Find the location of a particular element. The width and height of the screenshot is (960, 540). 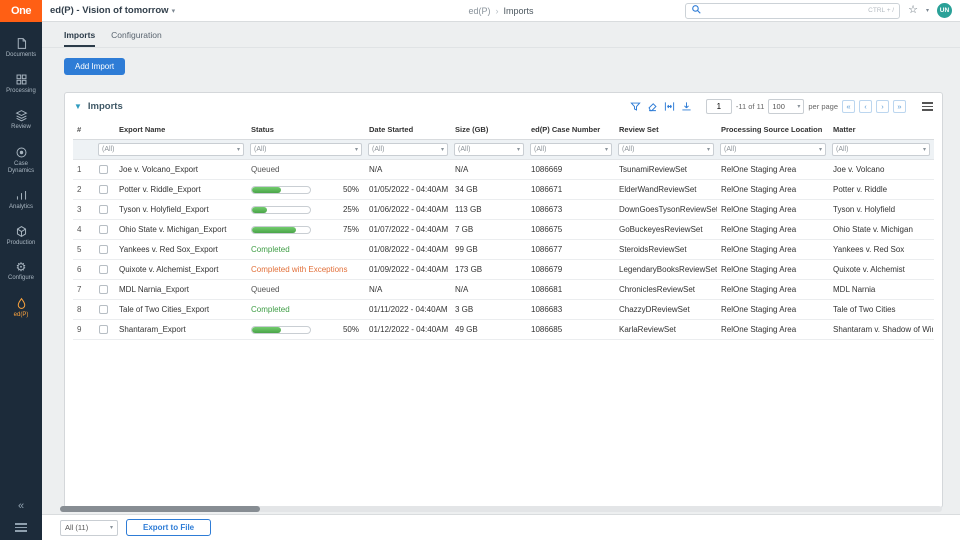

breadcrumb-parent: ed(P) is located at coordinates (479, 11).